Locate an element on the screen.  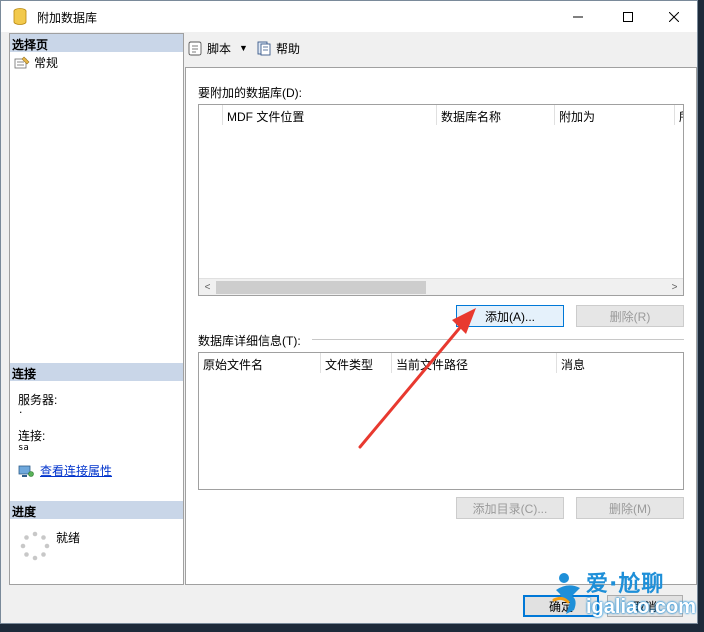
maximize-icon is located at coordinates (628, 16).